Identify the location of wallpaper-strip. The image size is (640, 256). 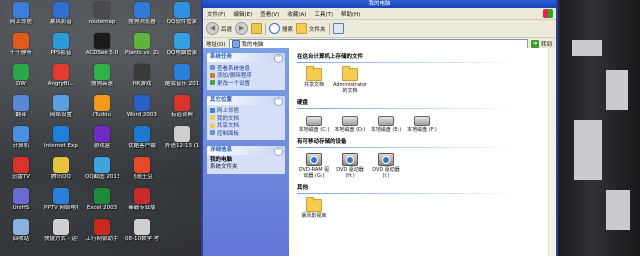
(600, 128).